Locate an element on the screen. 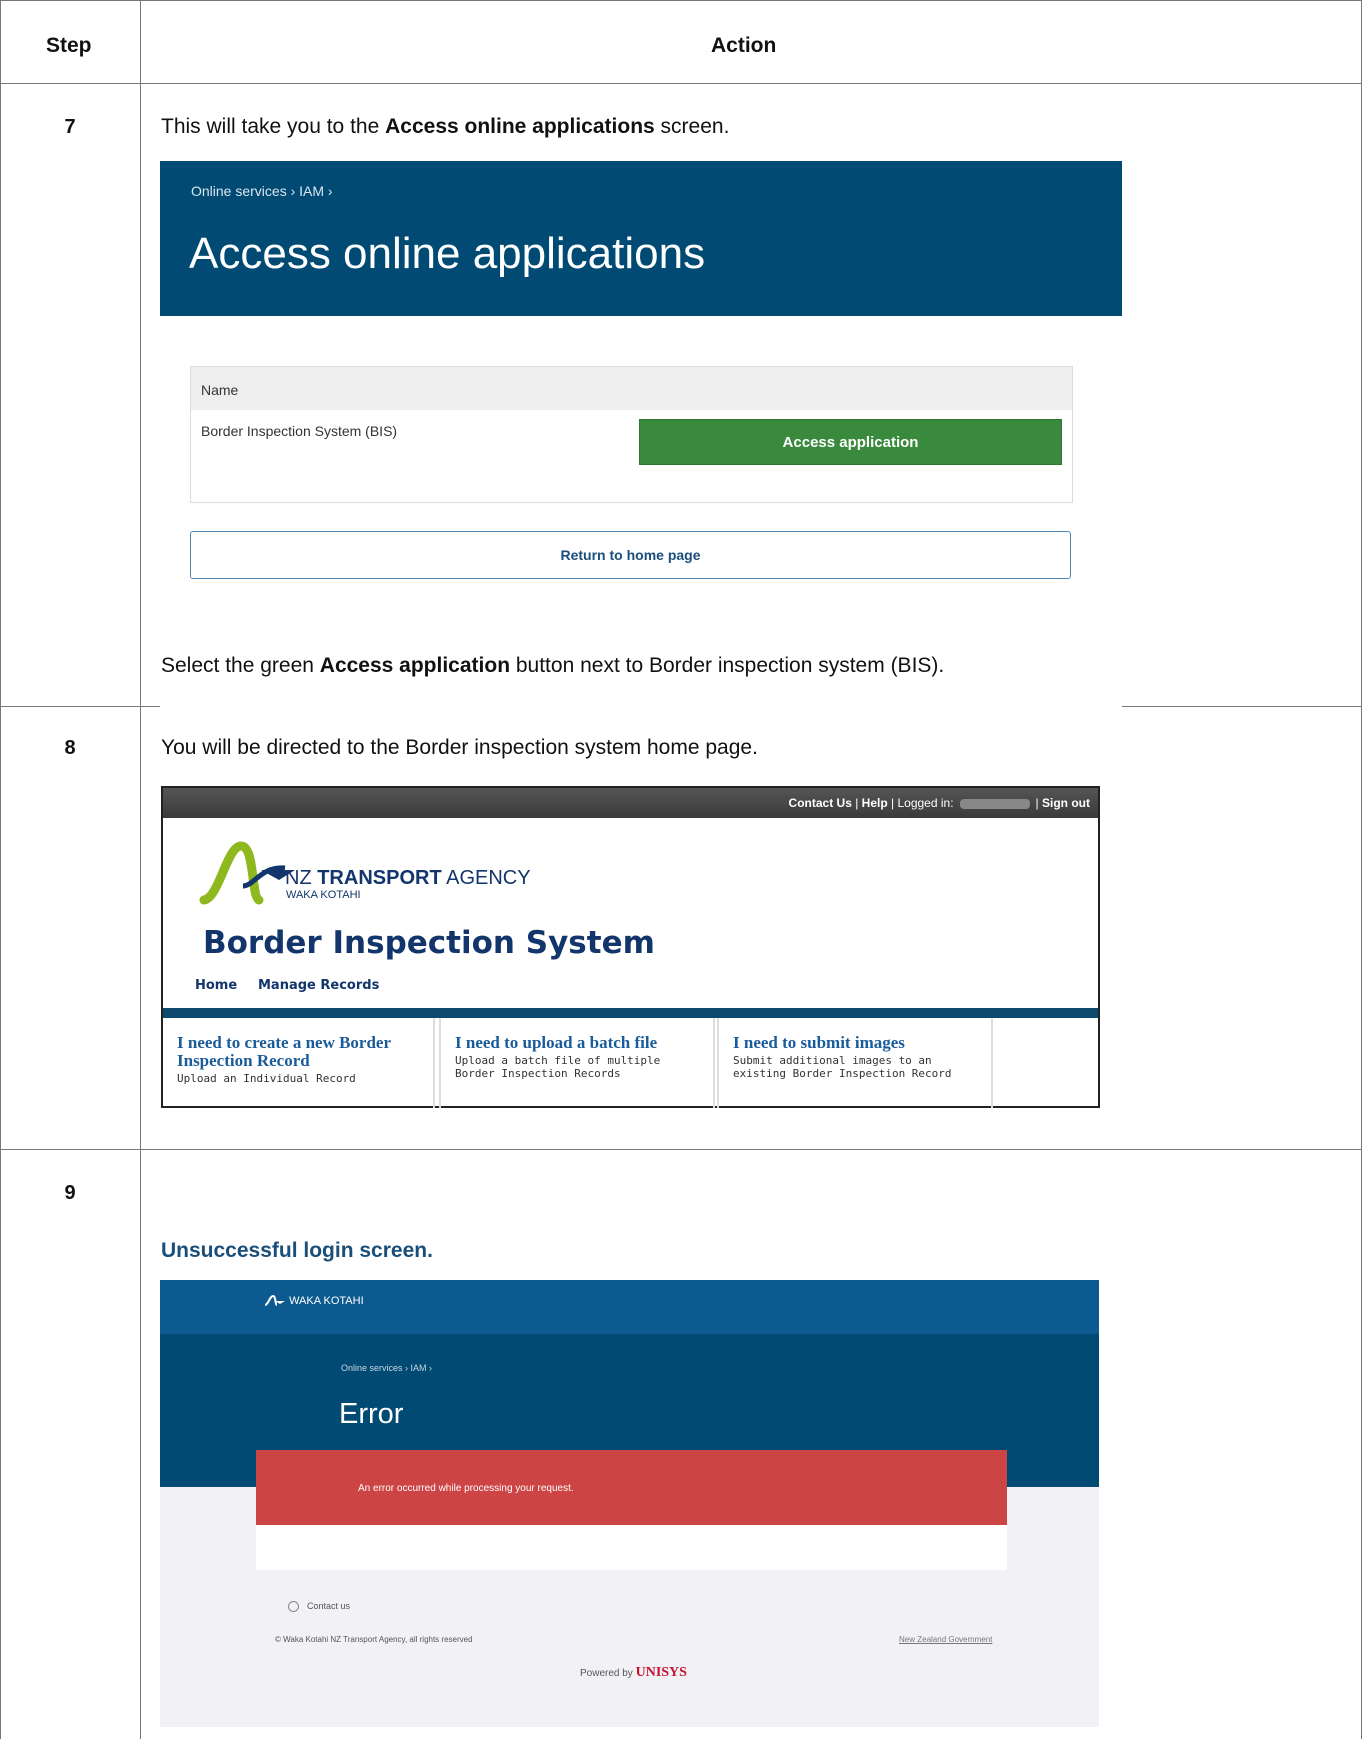 This screenshot has height=1739, width=1362. waka-kotahi-logo-icon is located at coordinates (274, 1301).